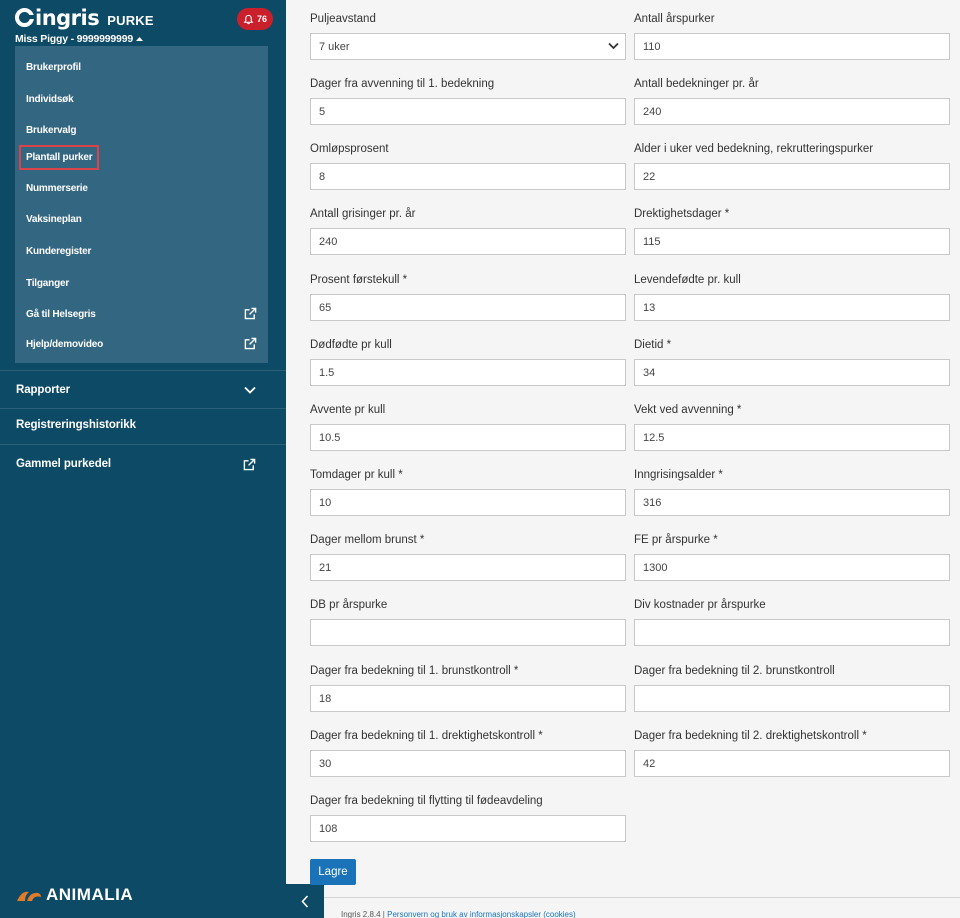  I want to click on drektighetsdager-input: 115, so click(792, 241).